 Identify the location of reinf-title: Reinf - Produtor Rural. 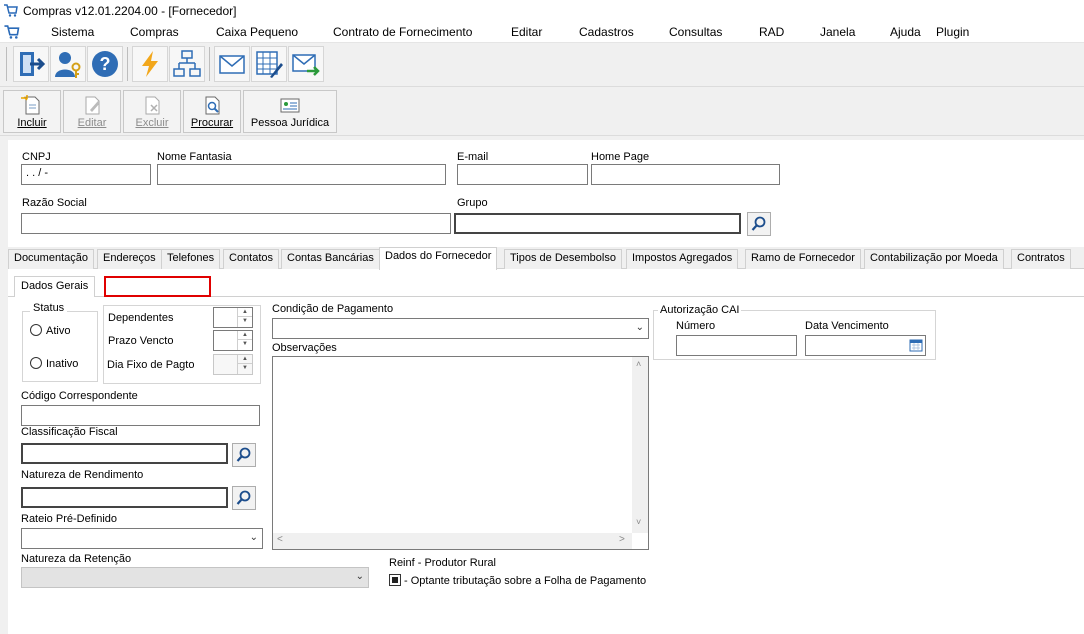
(442, 563).